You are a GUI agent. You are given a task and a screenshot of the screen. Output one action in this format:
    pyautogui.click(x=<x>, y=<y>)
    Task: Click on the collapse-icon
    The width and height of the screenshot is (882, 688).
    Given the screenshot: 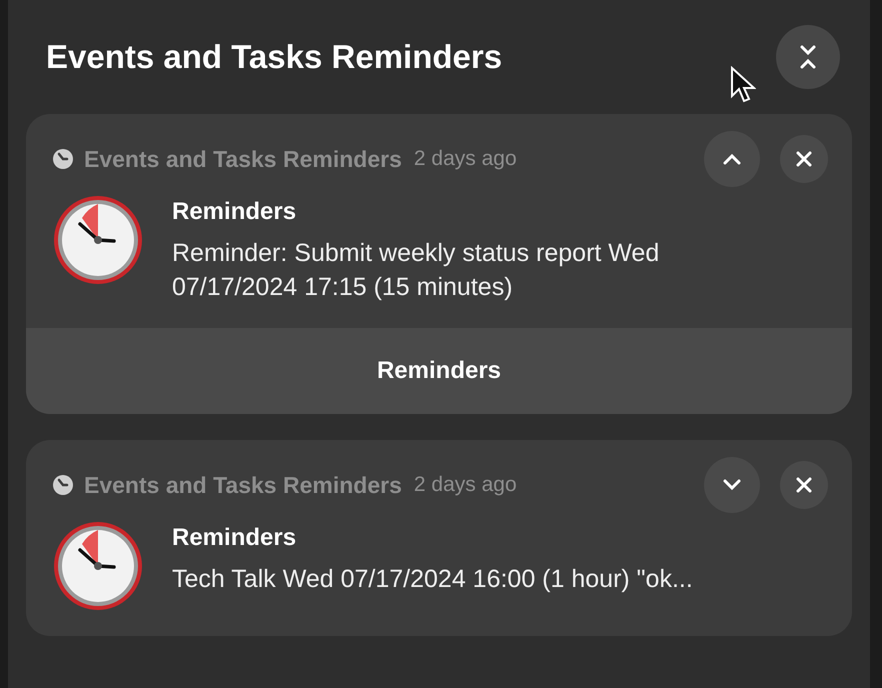 What is the action you would take?
    pyautogui.click(x=808, y=57)
    